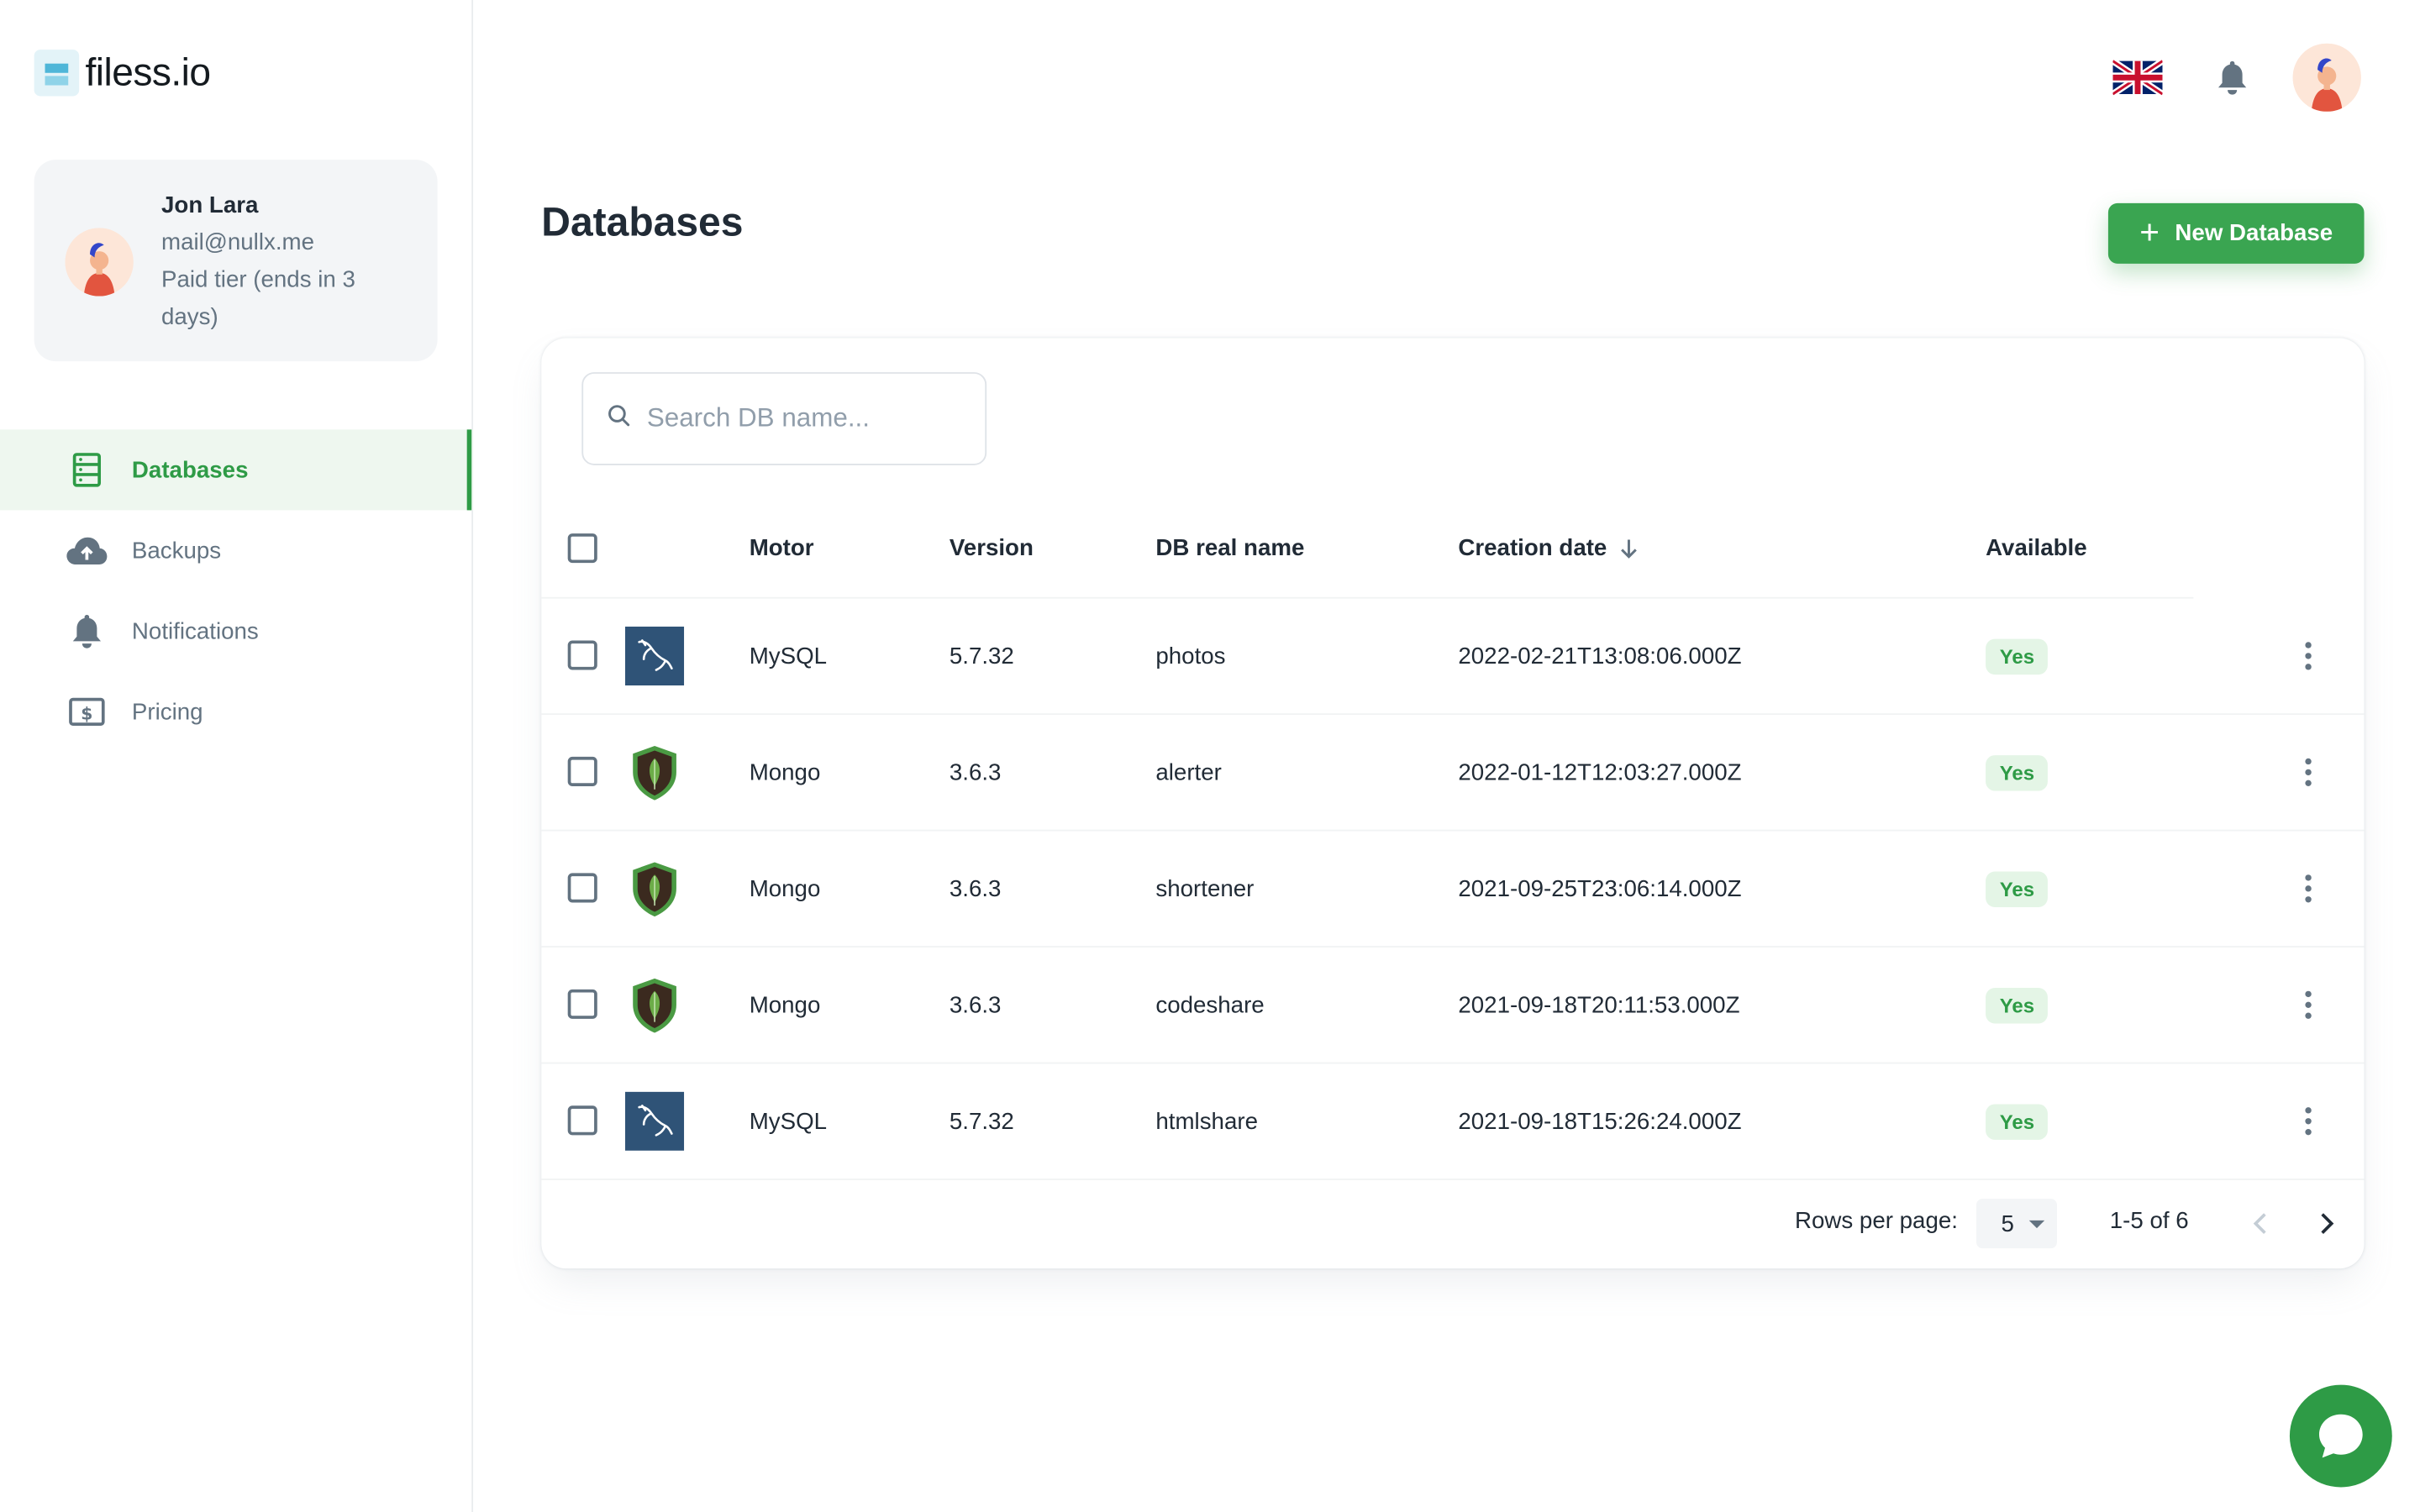  I want to click on account-plan: Paid tier (ends in 3 days), so click(257, 298).